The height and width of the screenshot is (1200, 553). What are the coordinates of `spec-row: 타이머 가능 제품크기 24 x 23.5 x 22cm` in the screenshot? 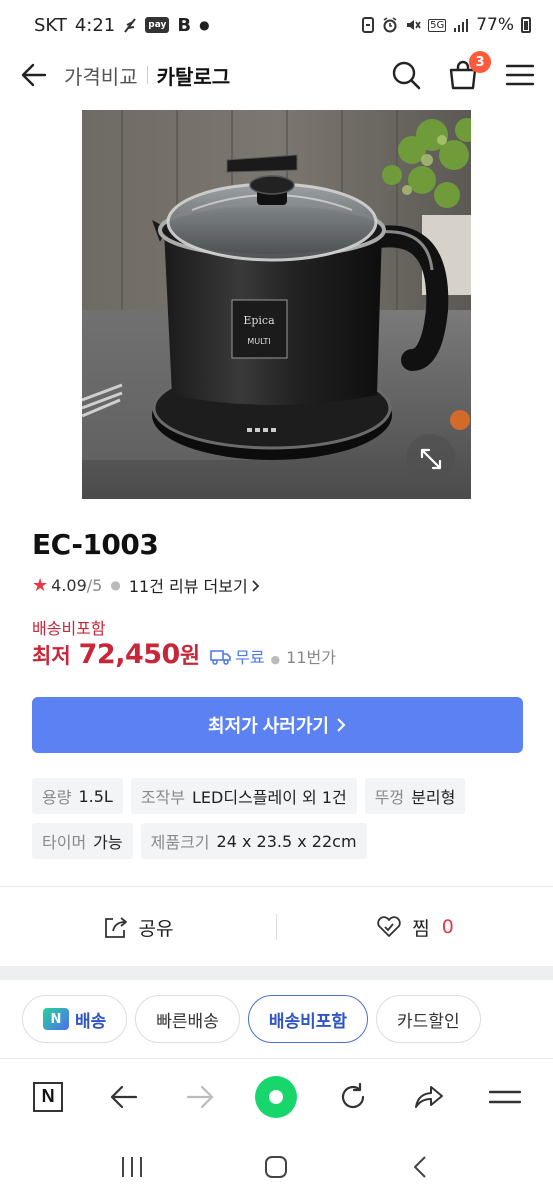 It's located at (282, 841).